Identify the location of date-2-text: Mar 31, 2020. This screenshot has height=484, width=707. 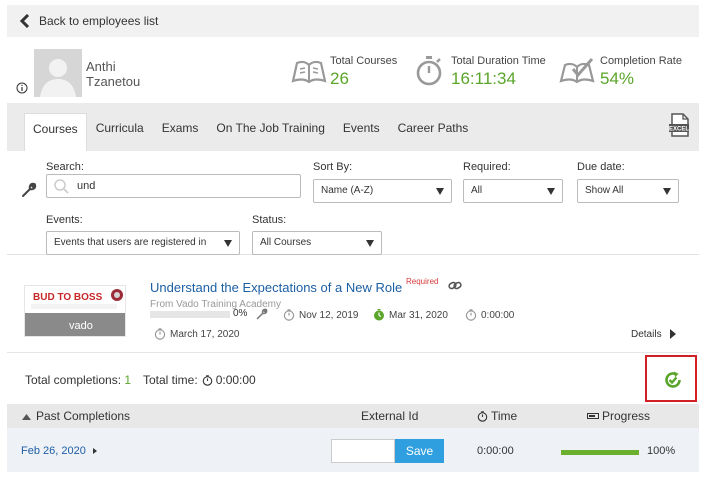
(418, 315).